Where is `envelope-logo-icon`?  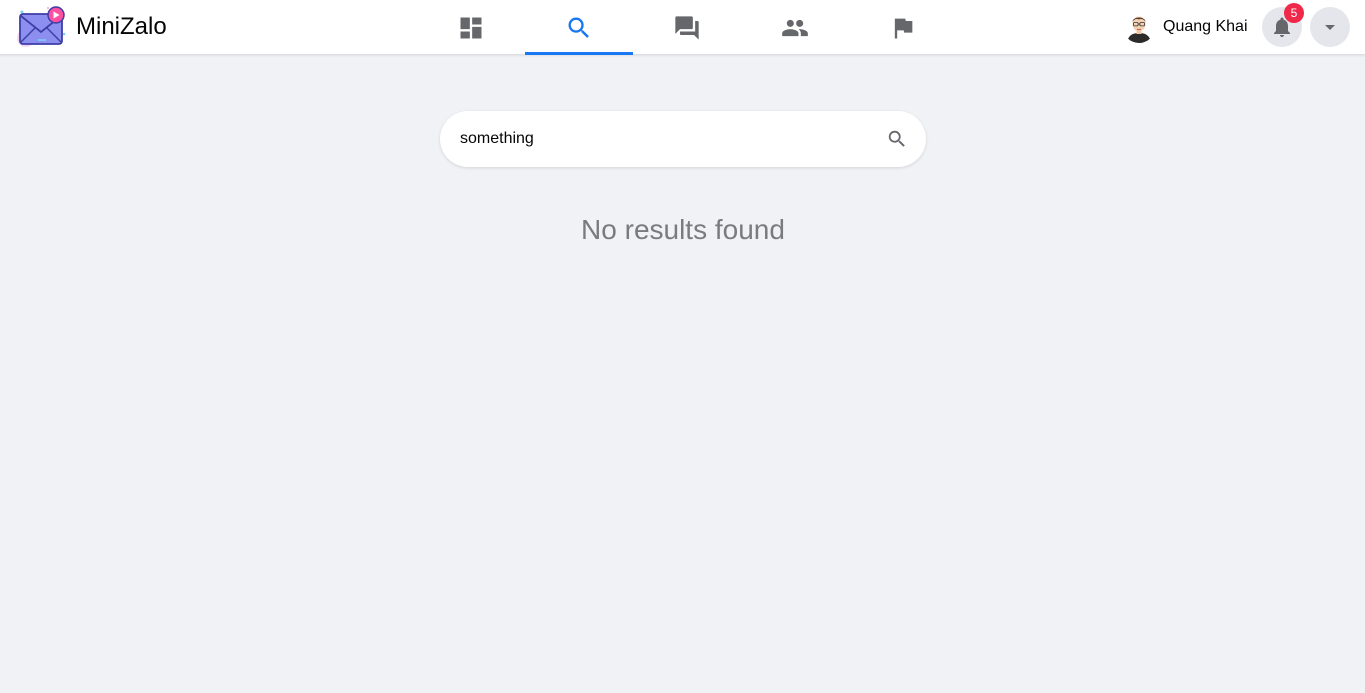 envelope-logo-icon is located at coordinates (42, 27).